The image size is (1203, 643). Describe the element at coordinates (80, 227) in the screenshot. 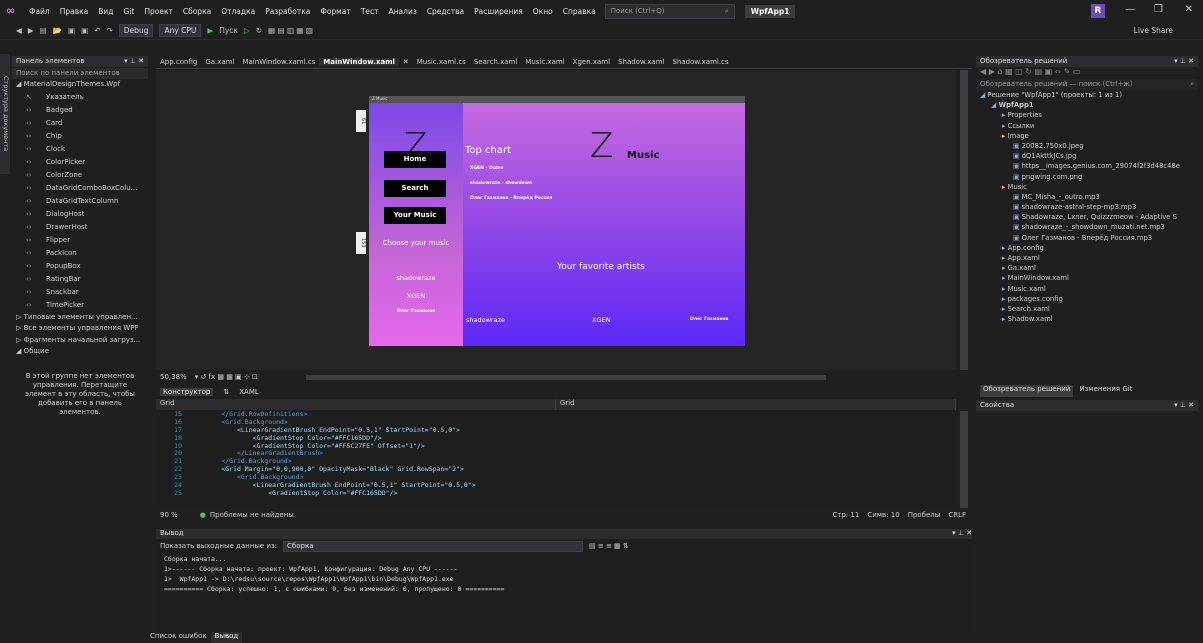

I see `toolbox-item: ‹› DrawerHost` at that location.